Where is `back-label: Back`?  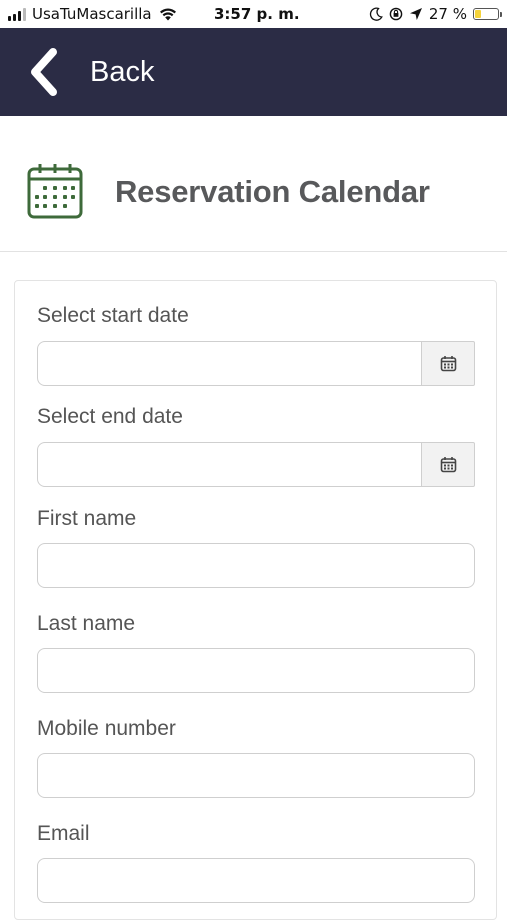 back-label: Back is located at coordinates (122, 71).